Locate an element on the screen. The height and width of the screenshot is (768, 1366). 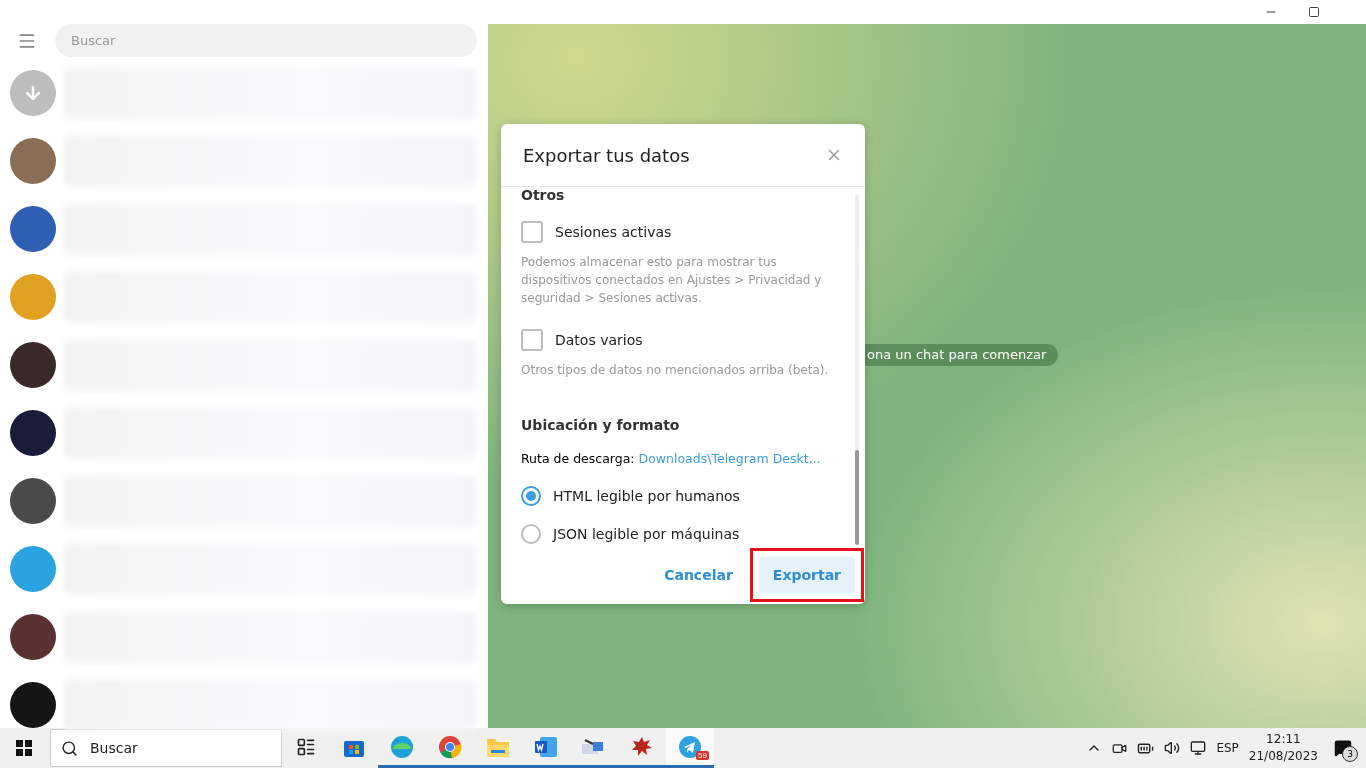
checkbox-label: Datos varios is located at coordinates (599, 340).